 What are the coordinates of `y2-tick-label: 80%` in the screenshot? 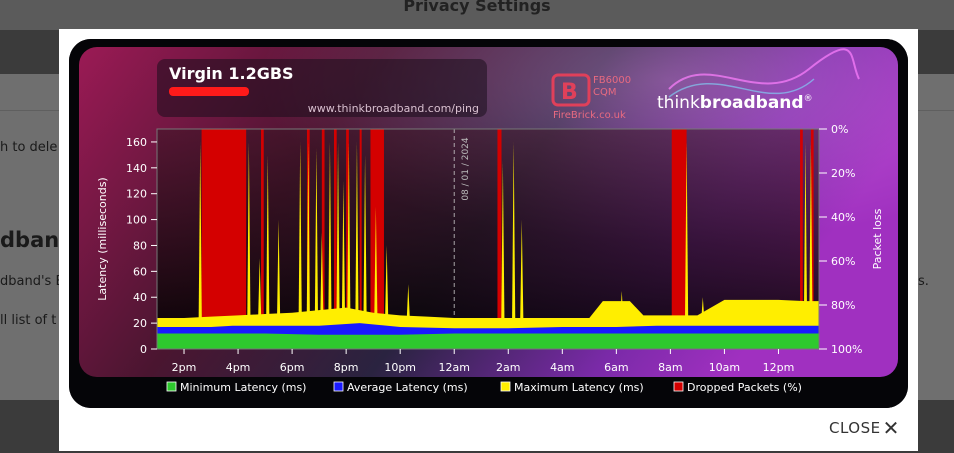 It's located at (843, 305).